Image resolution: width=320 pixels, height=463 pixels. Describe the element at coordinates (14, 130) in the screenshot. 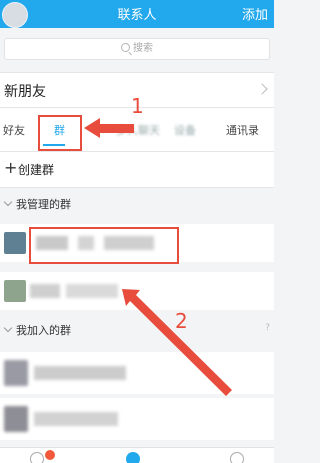

I see `tab-friends: 好友` at that location.